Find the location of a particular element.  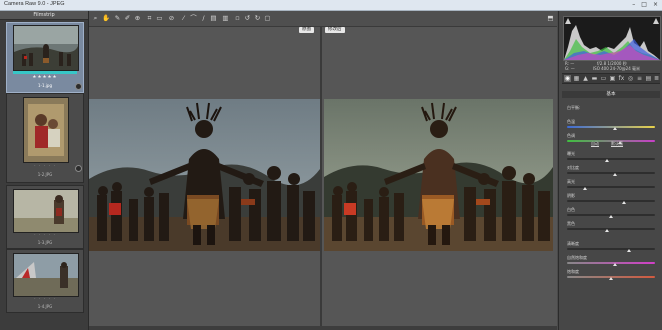

graduated-filter-icon: / is located at coordinates (203, 18).